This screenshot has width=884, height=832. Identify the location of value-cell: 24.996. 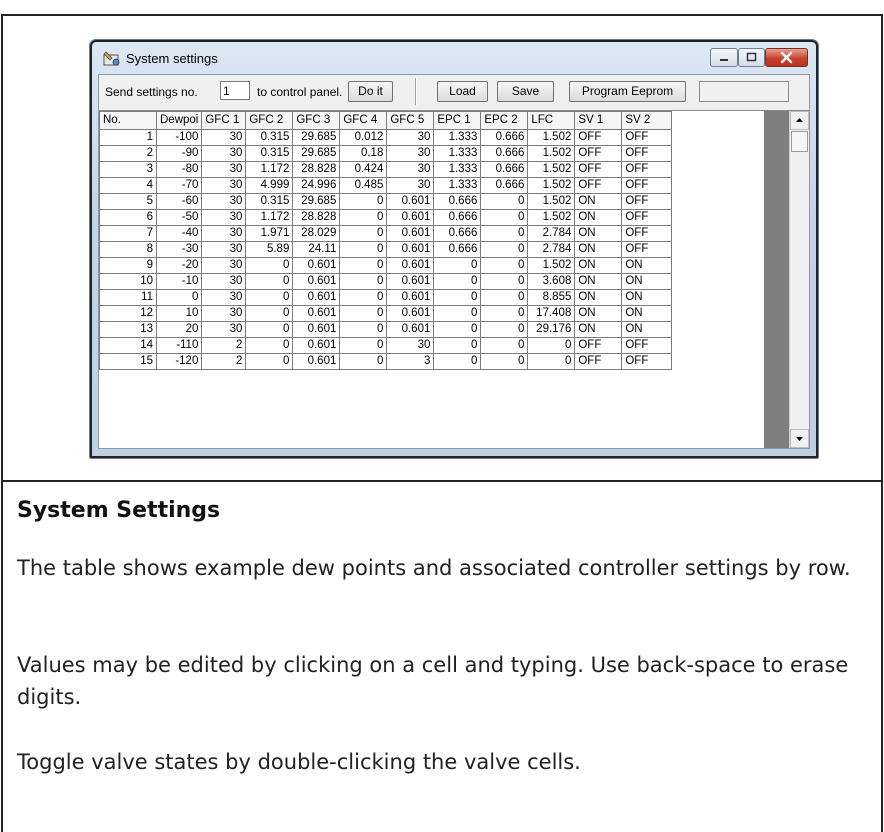
(316, 185).